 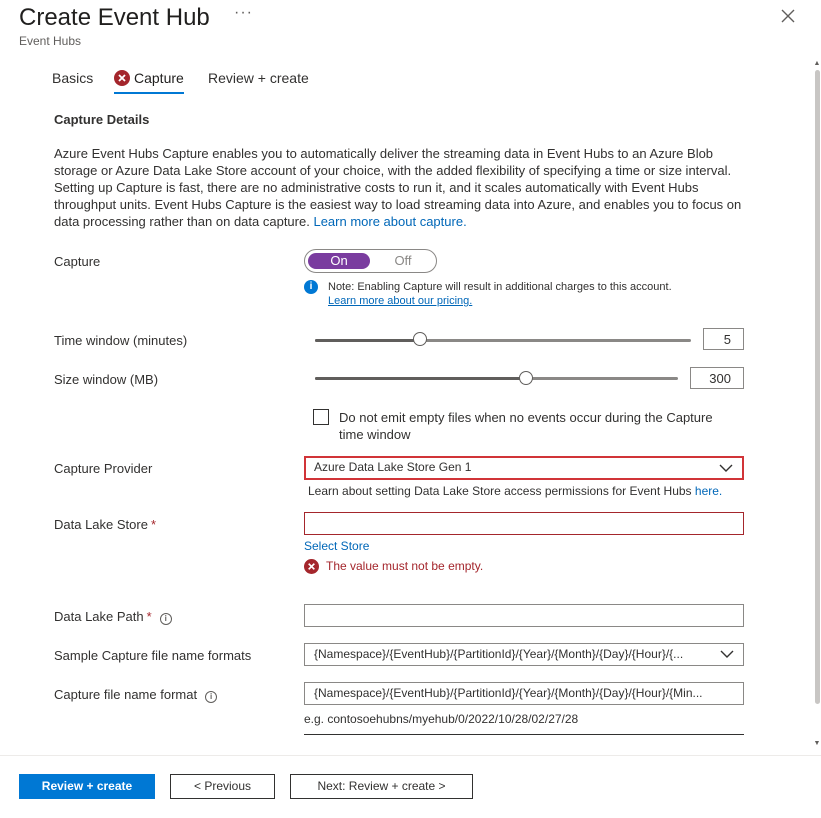 What do you see at coordinates (389, 221) in the screenshot?
I see `learn-more-capture-link: Learn more about capture.` at bounding box center [389, 221].